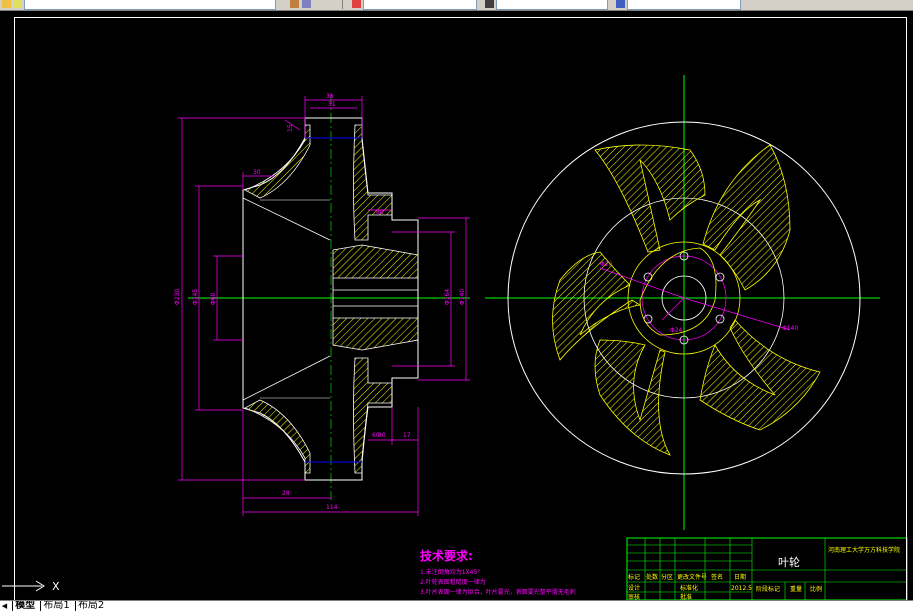 The image size is (913, 611). What do you see at coordinates (356, 4) in the screenshot?
I see `color-icon` at bounding box center [356, 4].